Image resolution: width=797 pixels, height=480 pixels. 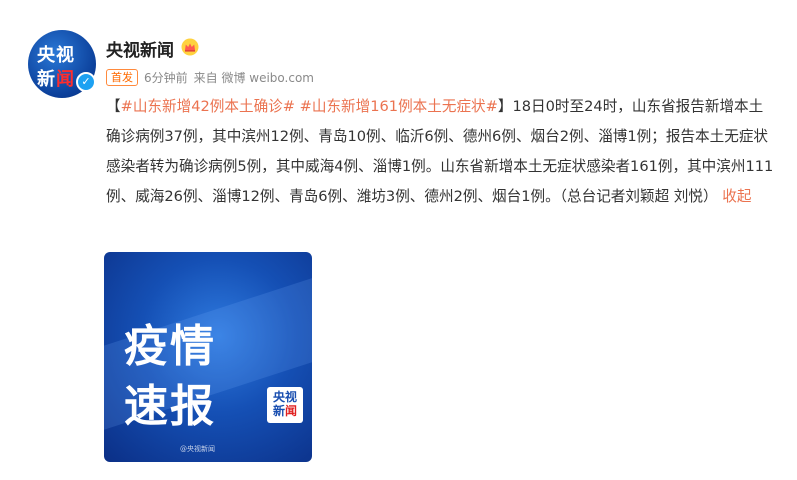 What do you see at coordinates (505, 106) in the screenshot?
I see `bracket-close: 】` at bounding box center [505, 106].